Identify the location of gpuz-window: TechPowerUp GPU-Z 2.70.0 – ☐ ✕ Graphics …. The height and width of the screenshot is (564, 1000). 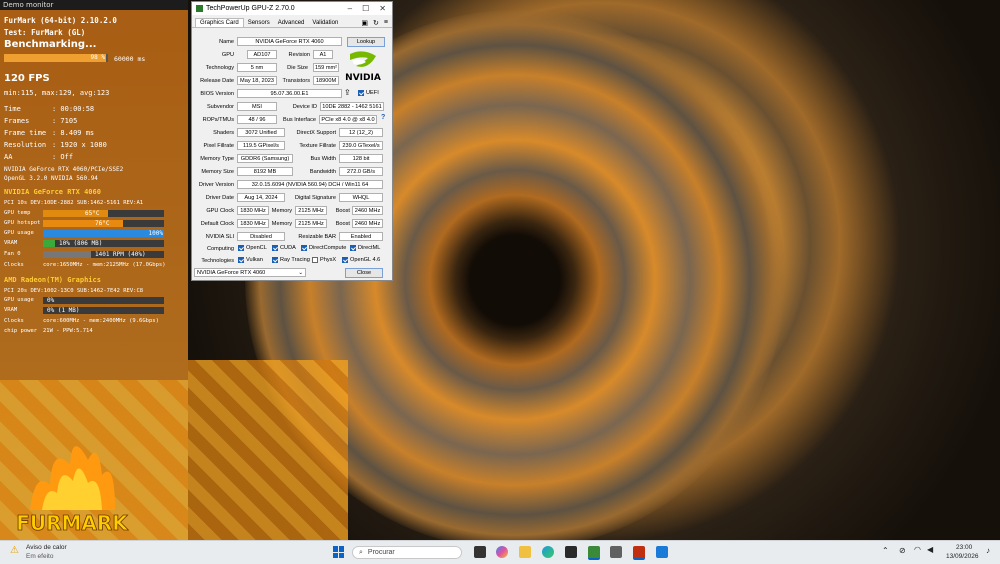
(292, 141).